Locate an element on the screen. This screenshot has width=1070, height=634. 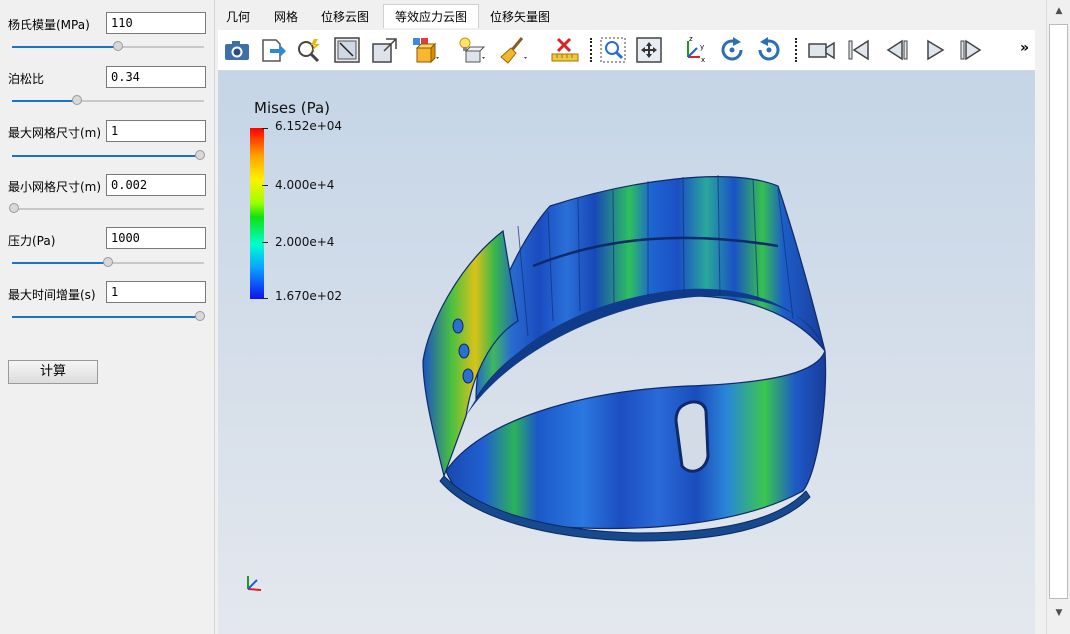
min-mesh-size-slider is located at coordinates (106, 208).